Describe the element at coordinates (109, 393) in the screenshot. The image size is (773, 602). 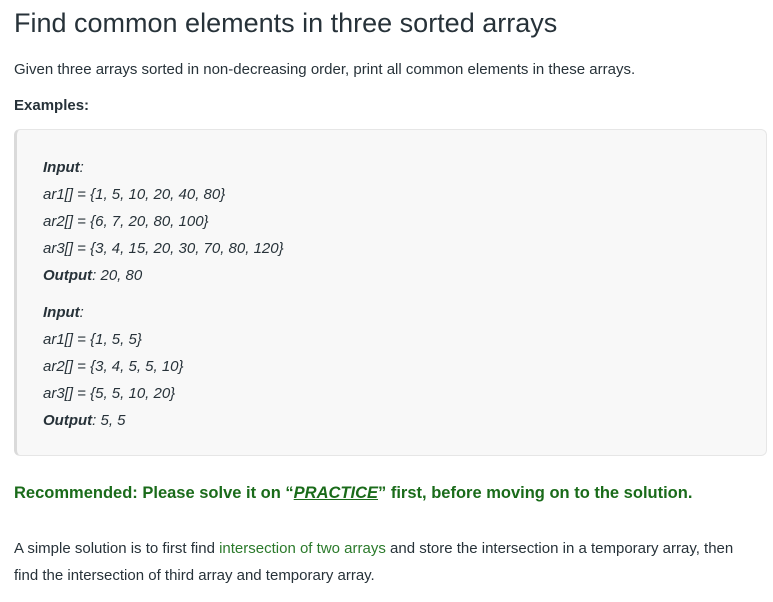
I see `array-3-line: ar3[] = {5, 5, 10, 20}` at that location.